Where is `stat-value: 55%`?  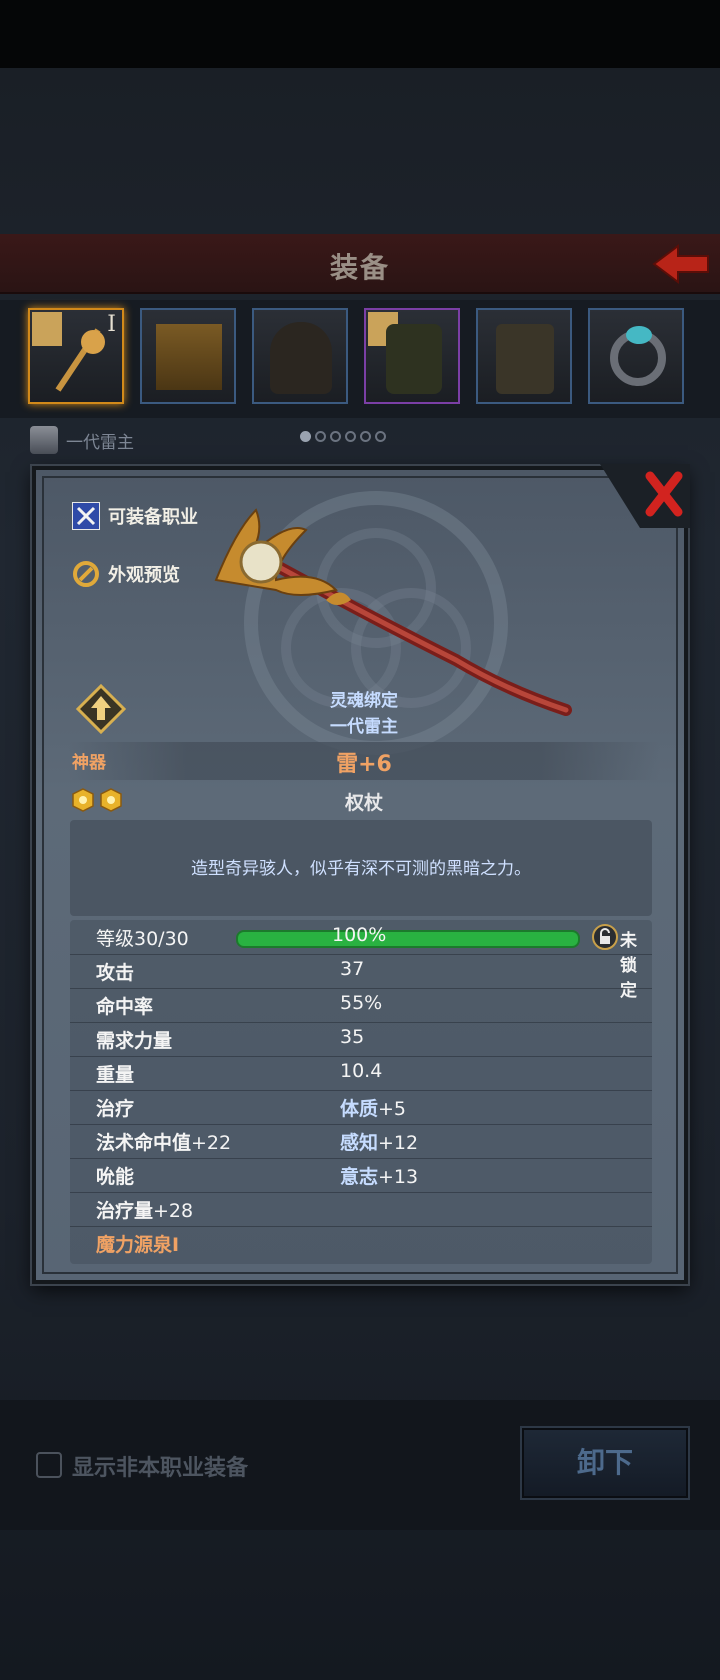 stat-value: 55% is located at coordinates (361, 1003).